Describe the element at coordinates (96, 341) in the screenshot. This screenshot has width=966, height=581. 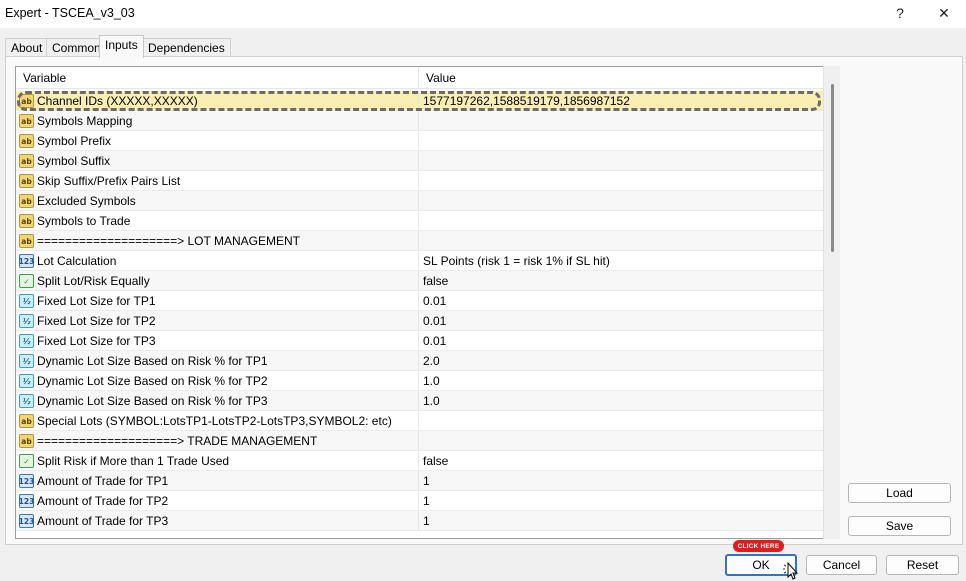
I see `variable-name: Fixed Lot Size for TP3` at that location.